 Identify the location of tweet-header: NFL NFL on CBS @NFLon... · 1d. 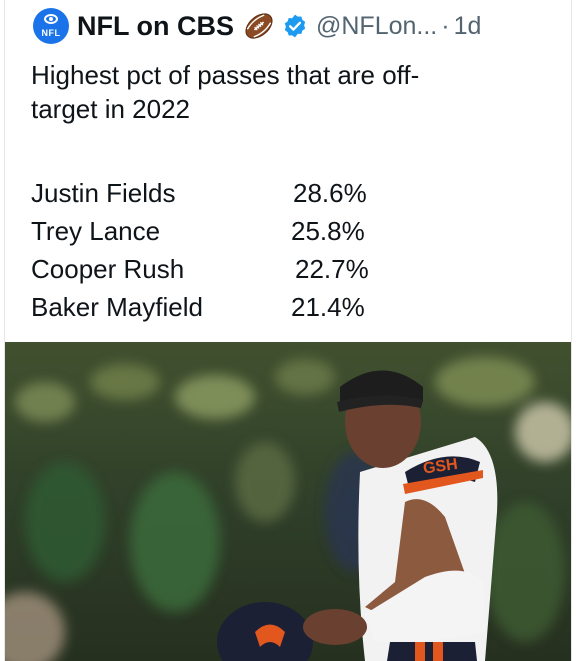
(257, 26).